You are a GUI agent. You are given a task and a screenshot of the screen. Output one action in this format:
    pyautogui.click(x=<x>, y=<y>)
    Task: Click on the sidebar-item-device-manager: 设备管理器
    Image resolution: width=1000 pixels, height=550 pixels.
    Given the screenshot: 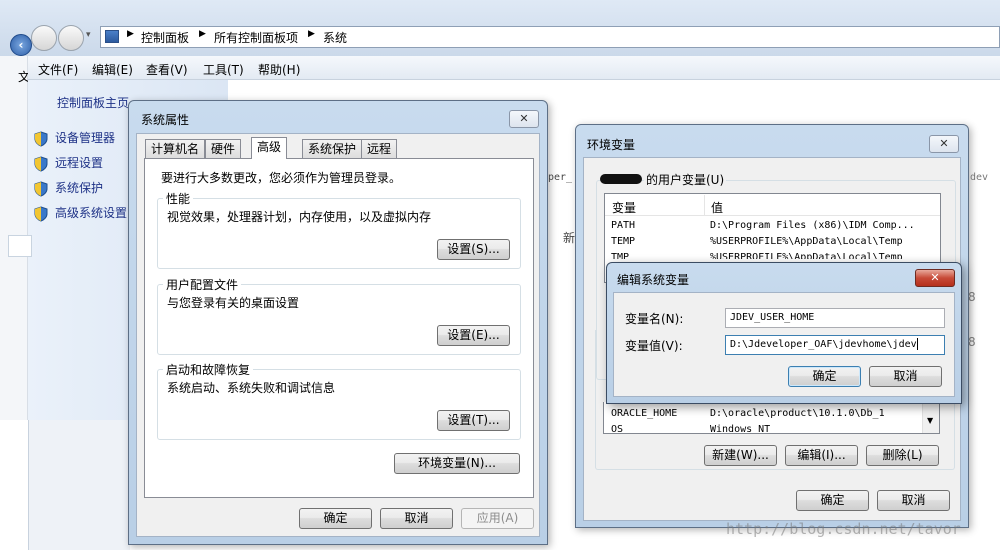 What is the action you would take?
    pyautogui.click(x=74, y=138)
    